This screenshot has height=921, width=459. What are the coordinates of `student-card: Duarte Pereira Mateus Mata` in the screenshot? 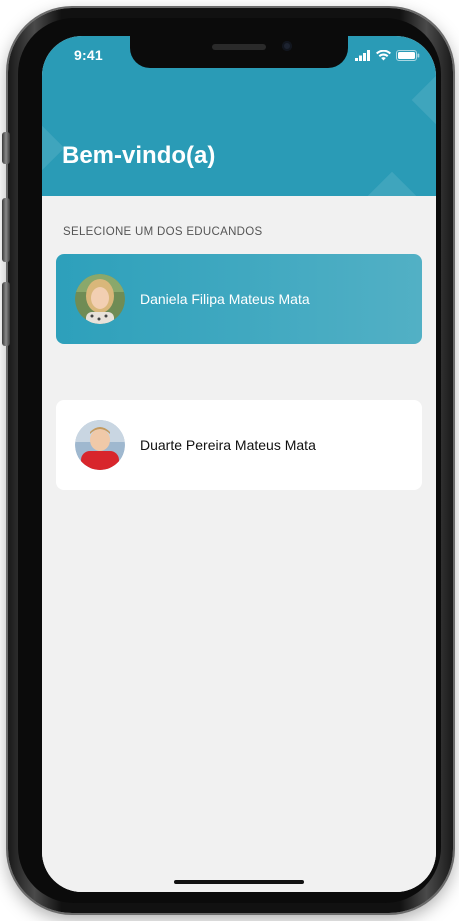 It's located at (239, 445).